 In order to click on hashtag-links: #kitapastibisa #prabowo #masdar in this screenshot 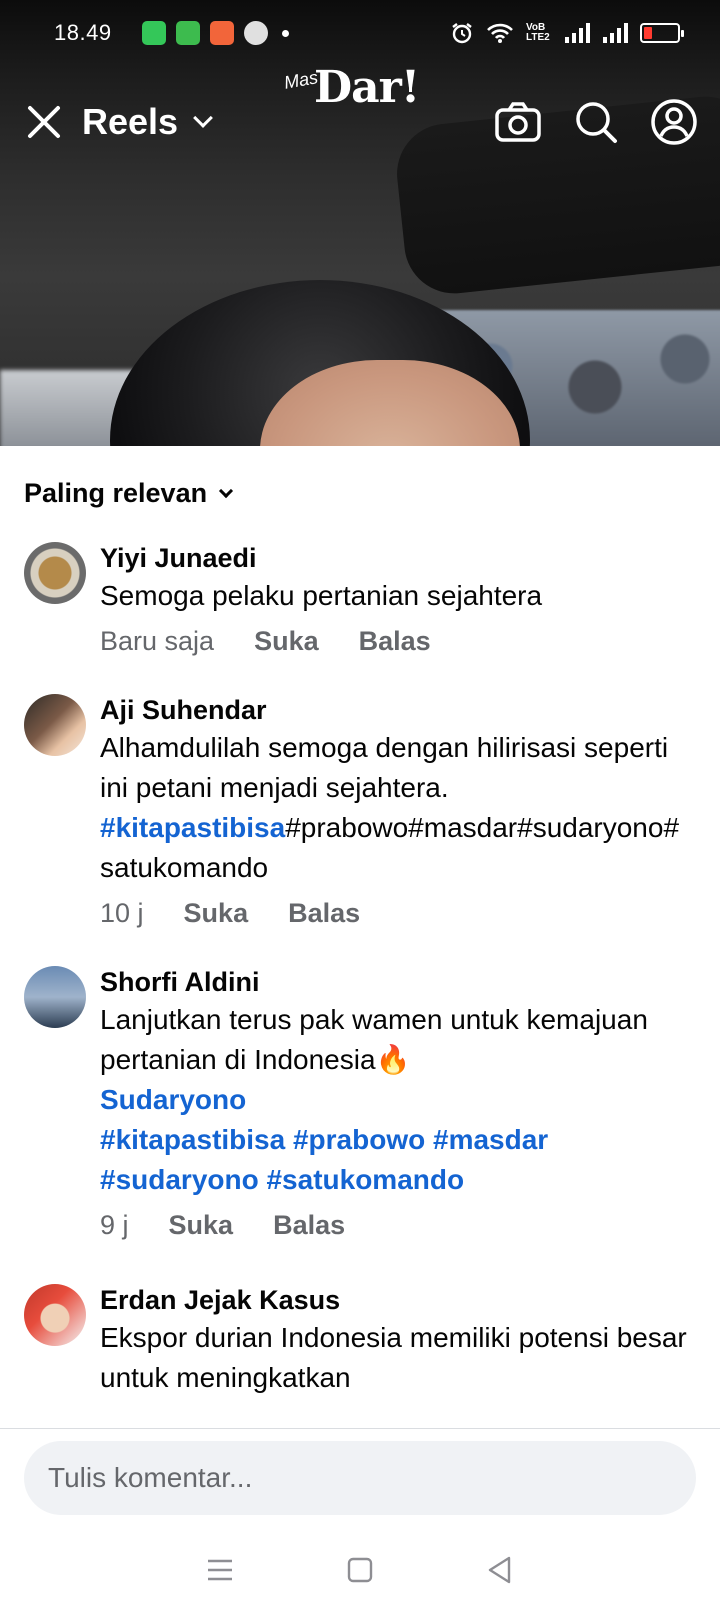, I will do `click(324, 1139)`.